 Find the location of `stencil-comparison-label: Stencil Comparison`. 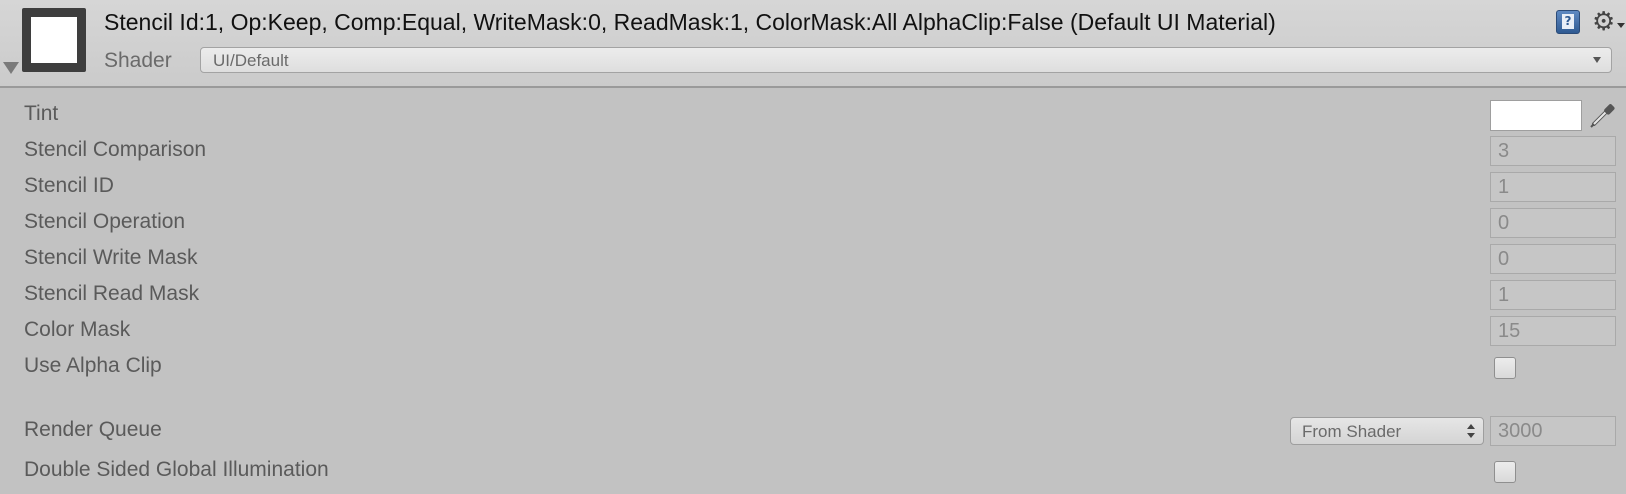

stencil-comparison-label: Stencil Comparison is located at coordinates (115, 149).